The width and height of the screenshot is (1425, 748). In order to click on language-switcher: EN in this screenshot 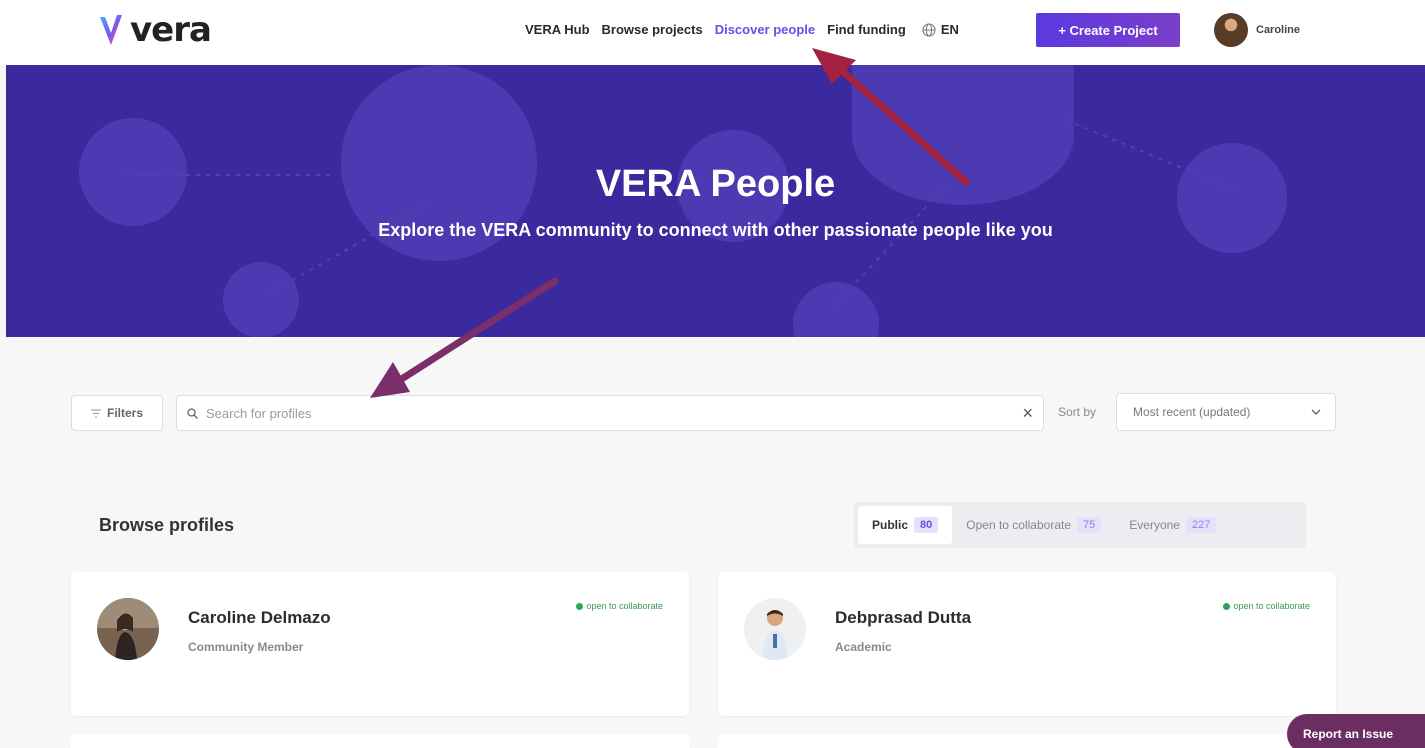, I will do `click(940, 29)`.